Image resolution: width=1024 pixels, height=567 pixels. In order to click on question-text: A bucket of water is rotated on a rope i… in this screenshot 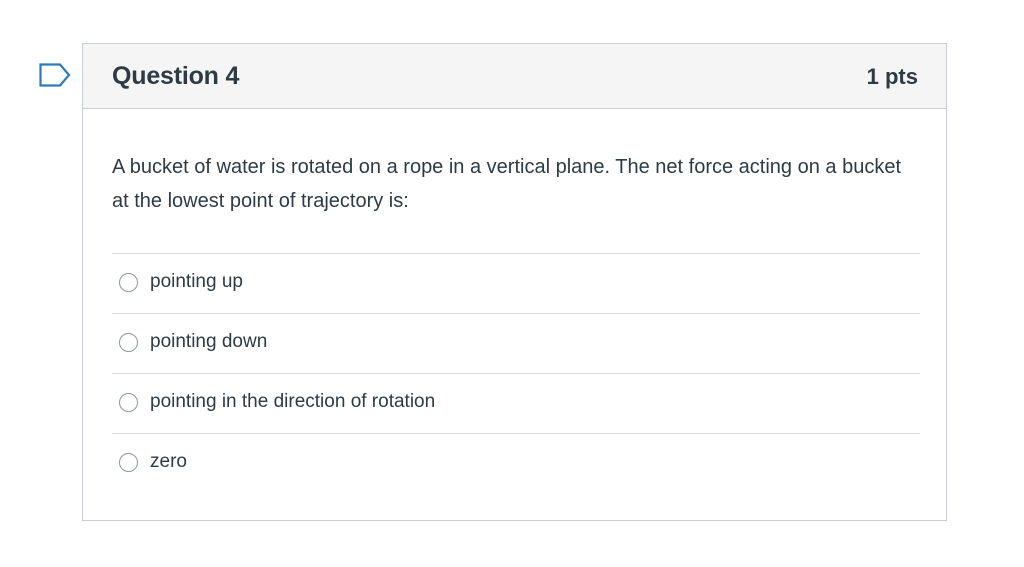, I will do `click(506, 184)`.